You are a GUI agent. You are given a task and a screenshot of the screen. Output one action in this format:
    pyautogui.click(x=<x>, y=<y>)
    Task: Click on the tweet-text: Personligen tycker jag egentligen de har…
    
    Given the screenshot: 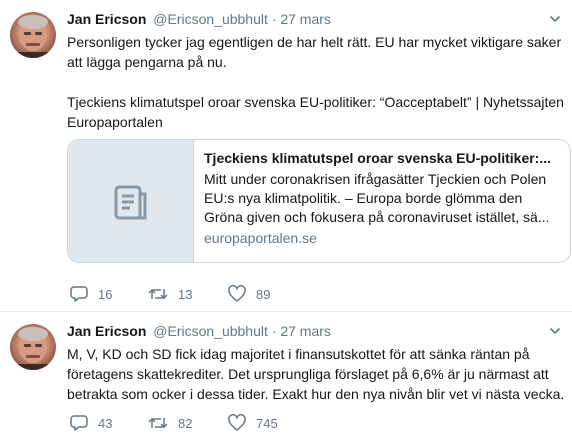 What is the action you would take?
    pyautogui.click(x=314, y=52)
    